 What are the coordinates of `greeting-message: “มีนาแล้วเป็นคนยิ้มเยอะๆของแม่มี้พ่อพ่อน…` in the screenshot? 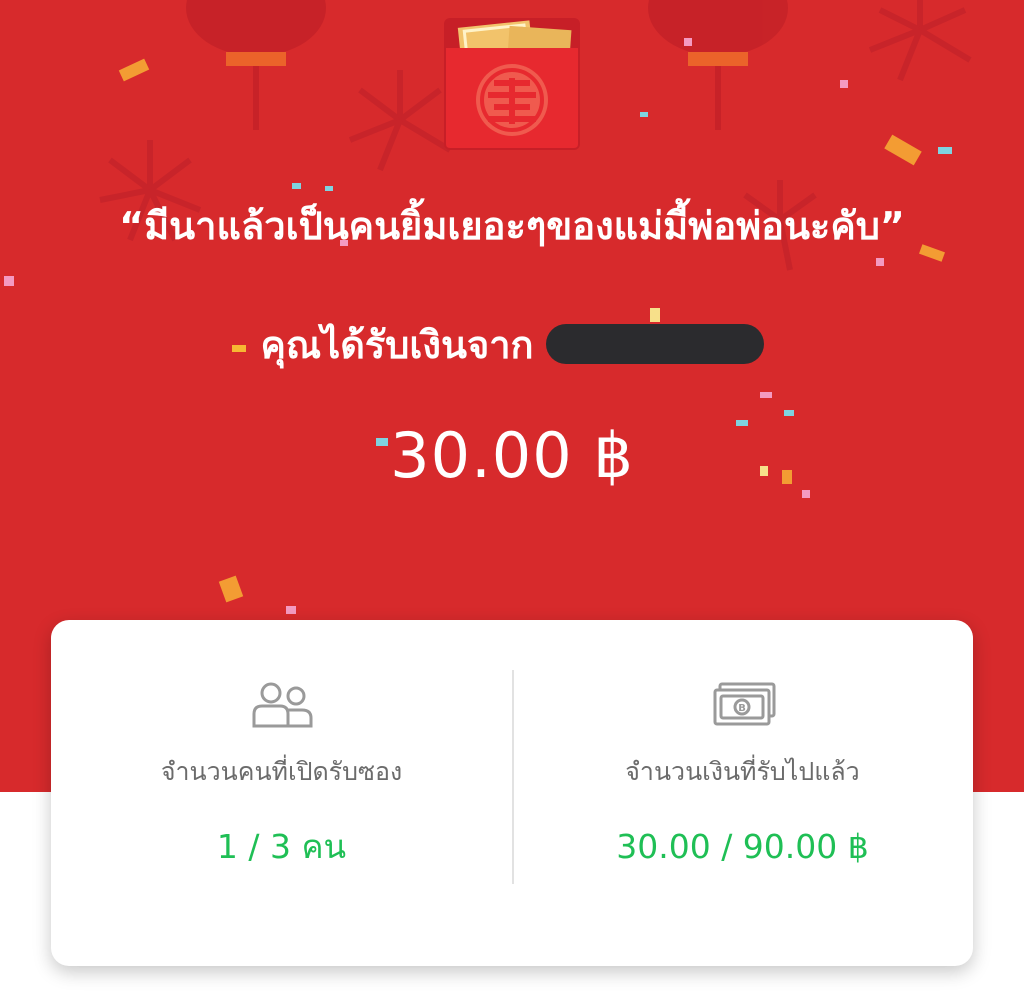 It's located at (512, 226).